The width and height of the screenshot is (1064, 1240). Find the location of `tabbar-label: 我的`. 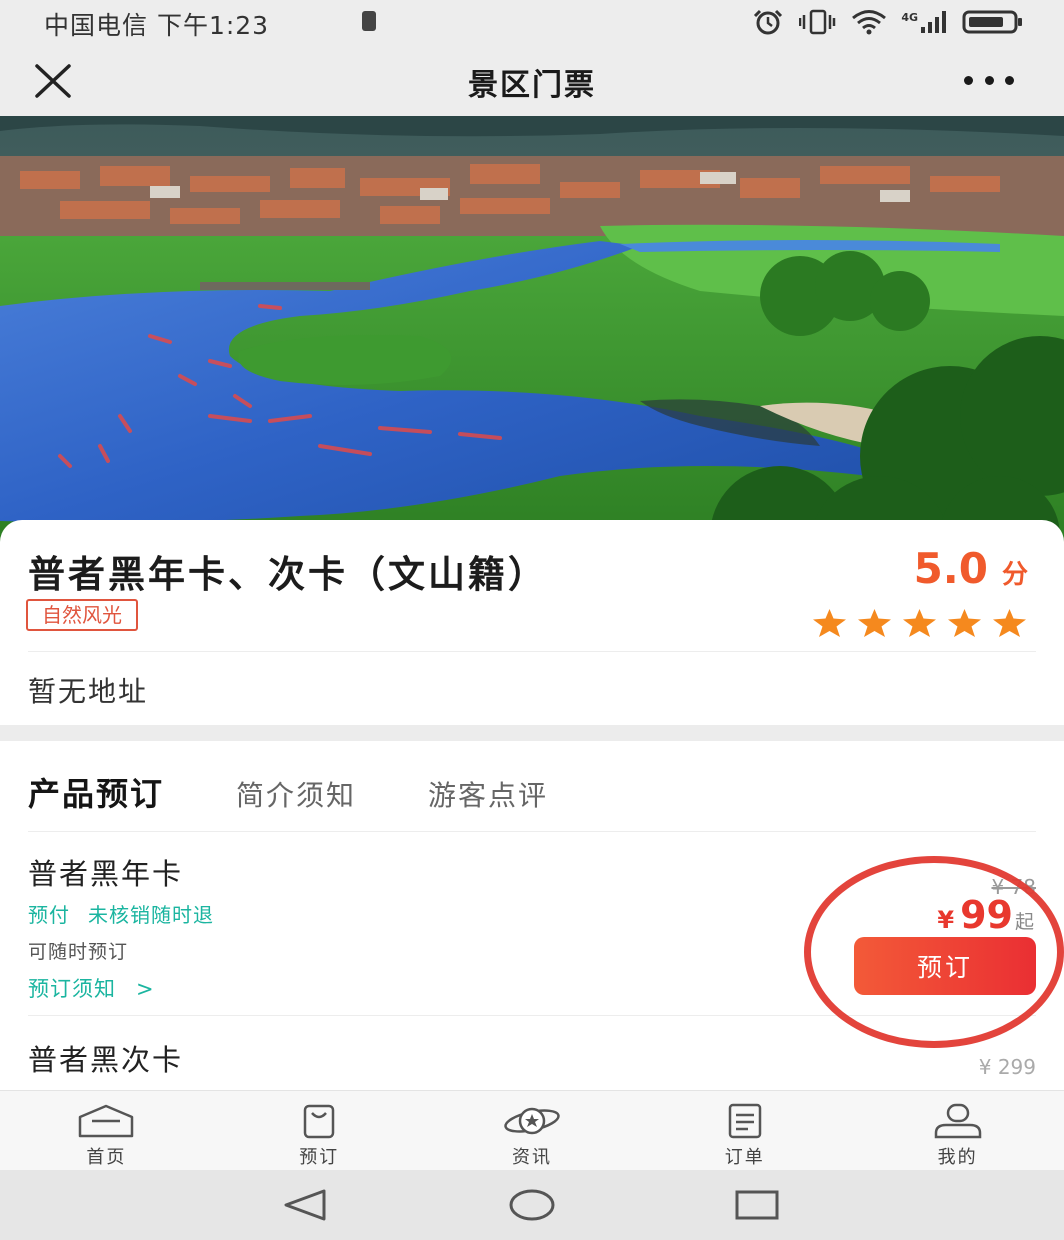

tabbar-label: 我的 is located at coordinates (957, 1157).